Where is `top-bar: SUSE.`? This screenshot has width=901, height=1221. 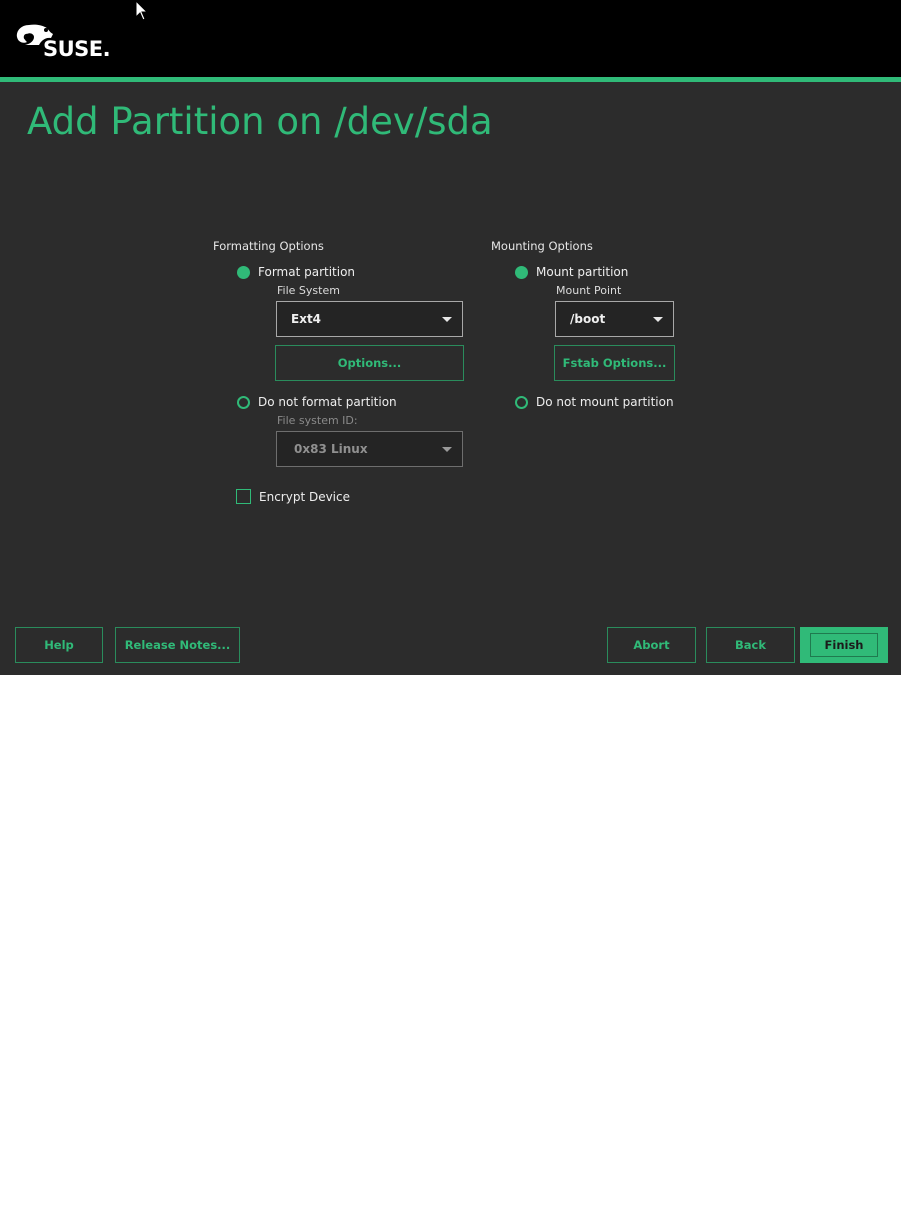 top-bar: SUSE. is located at coordinates (450, 38).